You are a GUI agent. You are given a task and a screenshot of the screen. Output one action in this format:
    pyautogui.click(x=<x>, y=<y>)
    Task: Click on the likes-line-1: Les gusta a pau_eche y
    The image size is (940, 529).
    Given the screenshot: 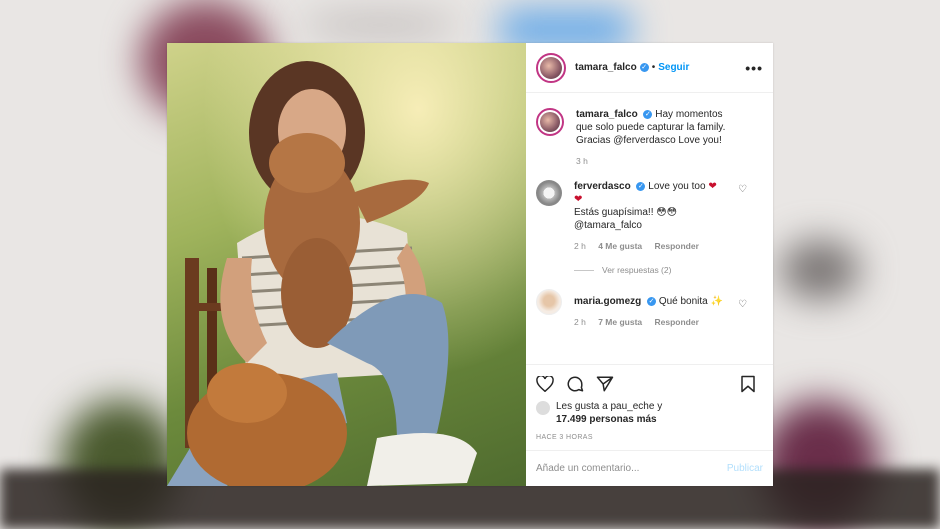 What is the action you would take?
    pyautogui.click(x=609, y=406)
    